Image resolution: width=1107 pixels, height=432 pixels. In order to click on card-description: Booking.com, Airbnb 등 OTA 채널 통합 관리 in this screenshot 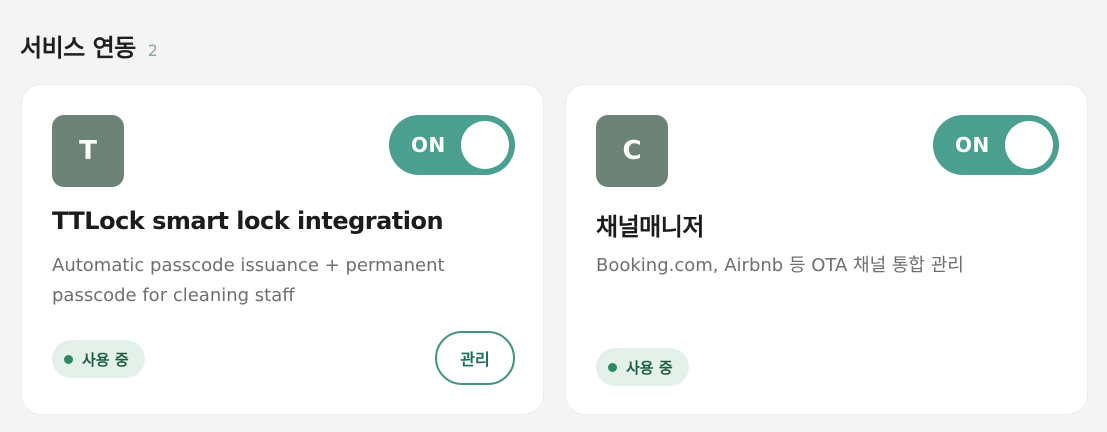, I will do `click(780, 265)`.